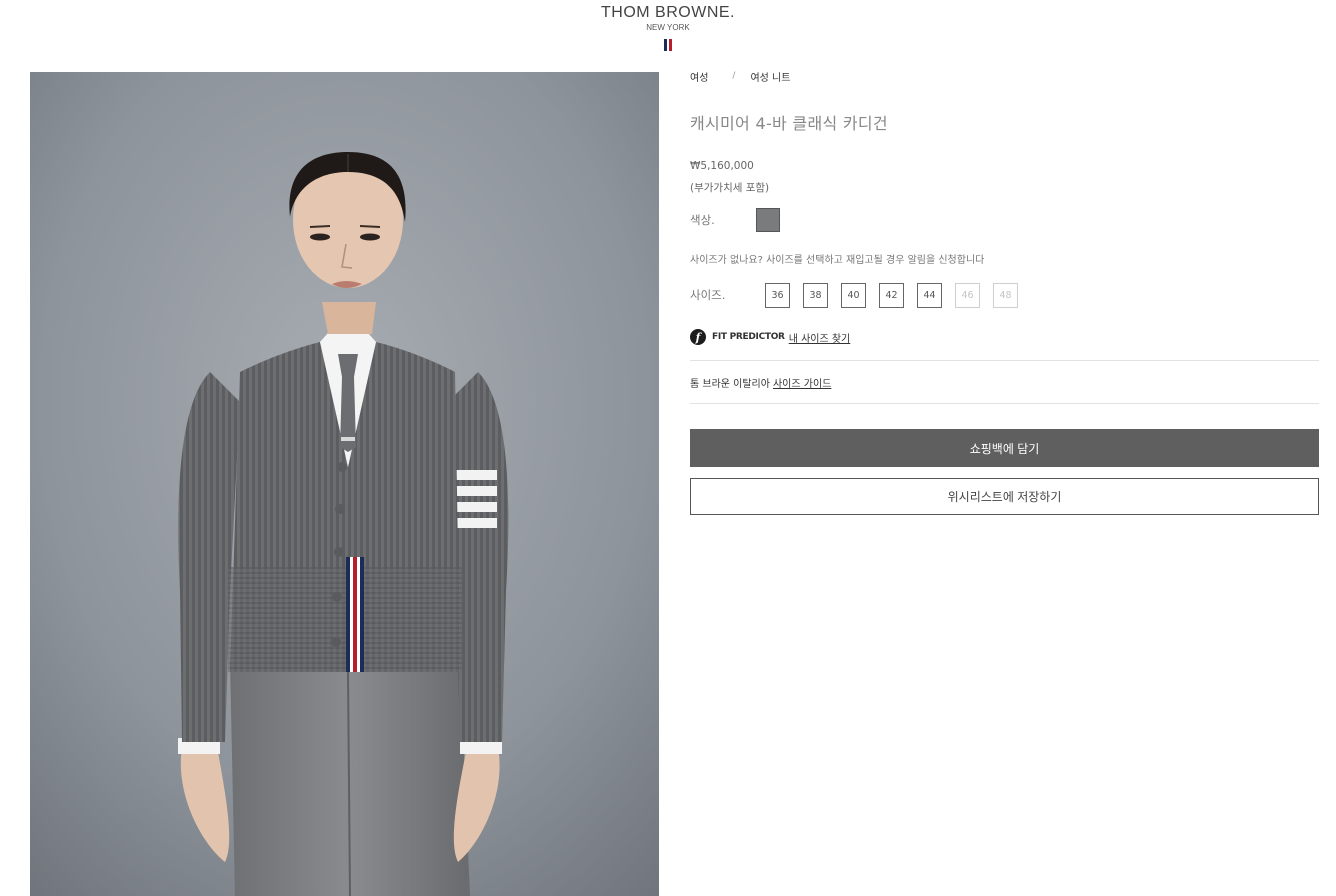  What do you see at coordinates (1004, 448) in the screenshot?
I see `add-to-bag-button: 쇼핑백에 담기` at bounding box center [1004, 448].